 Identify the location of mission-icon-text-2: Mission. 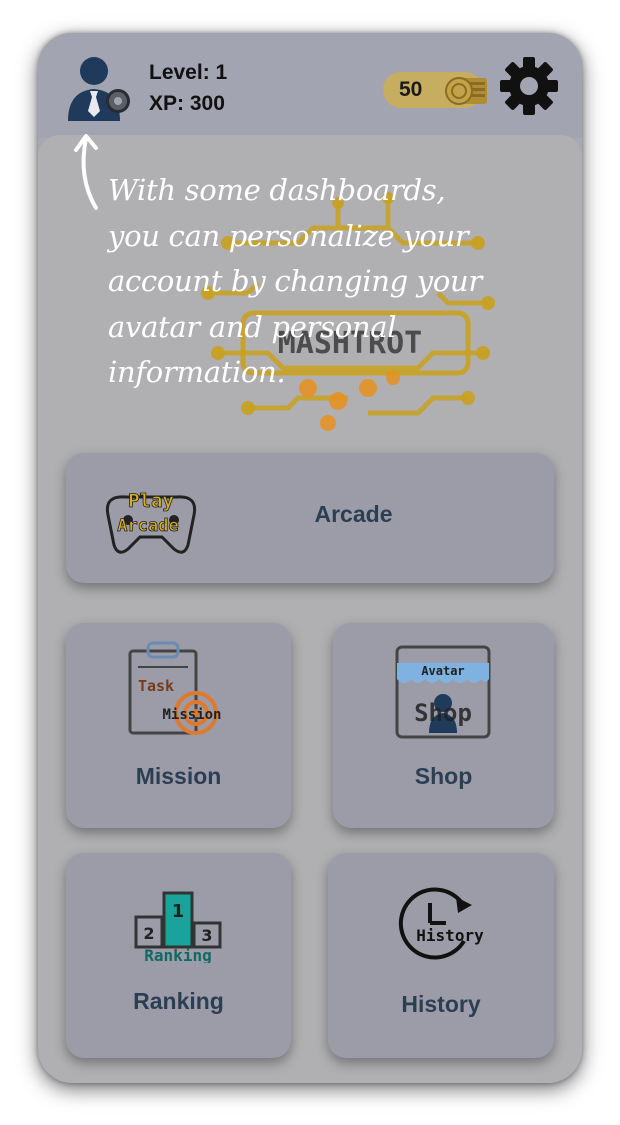
(191, 715).